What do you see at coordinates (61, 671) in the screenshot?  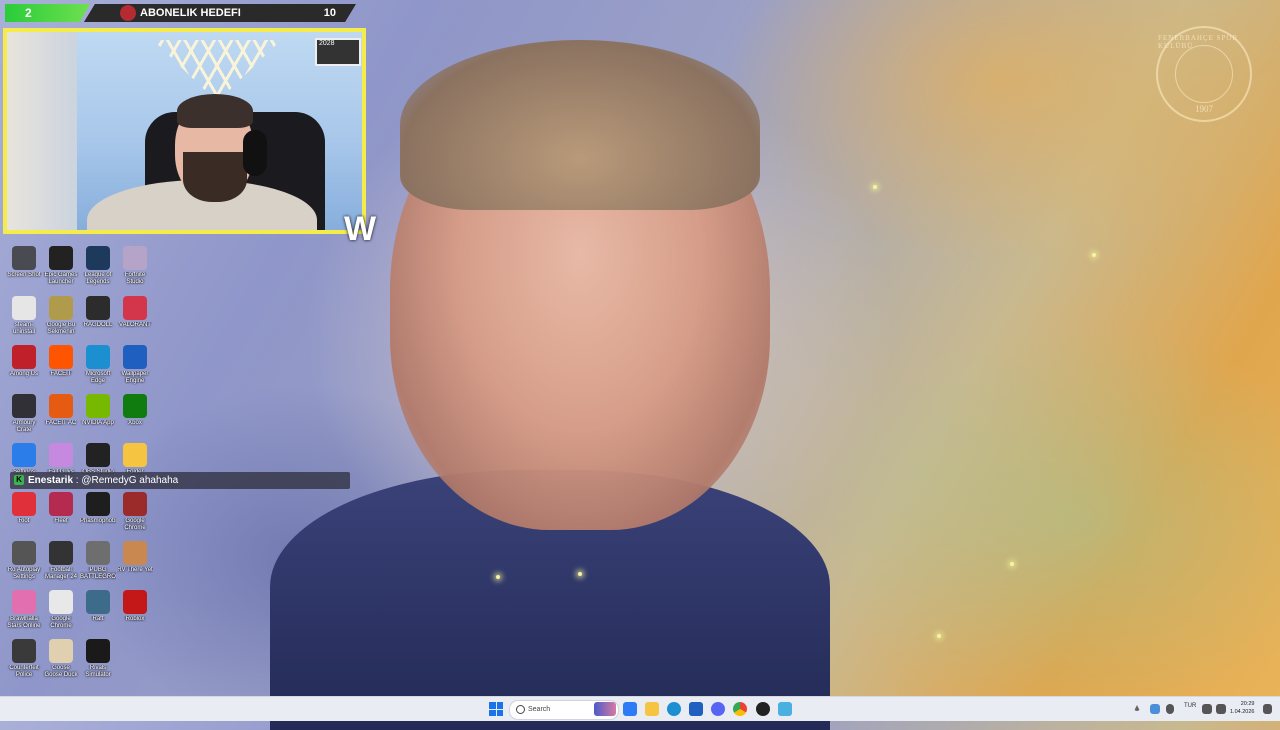 I see `desktop-icon-label: Goose Goose Duck` at bounding box center [61, 671].